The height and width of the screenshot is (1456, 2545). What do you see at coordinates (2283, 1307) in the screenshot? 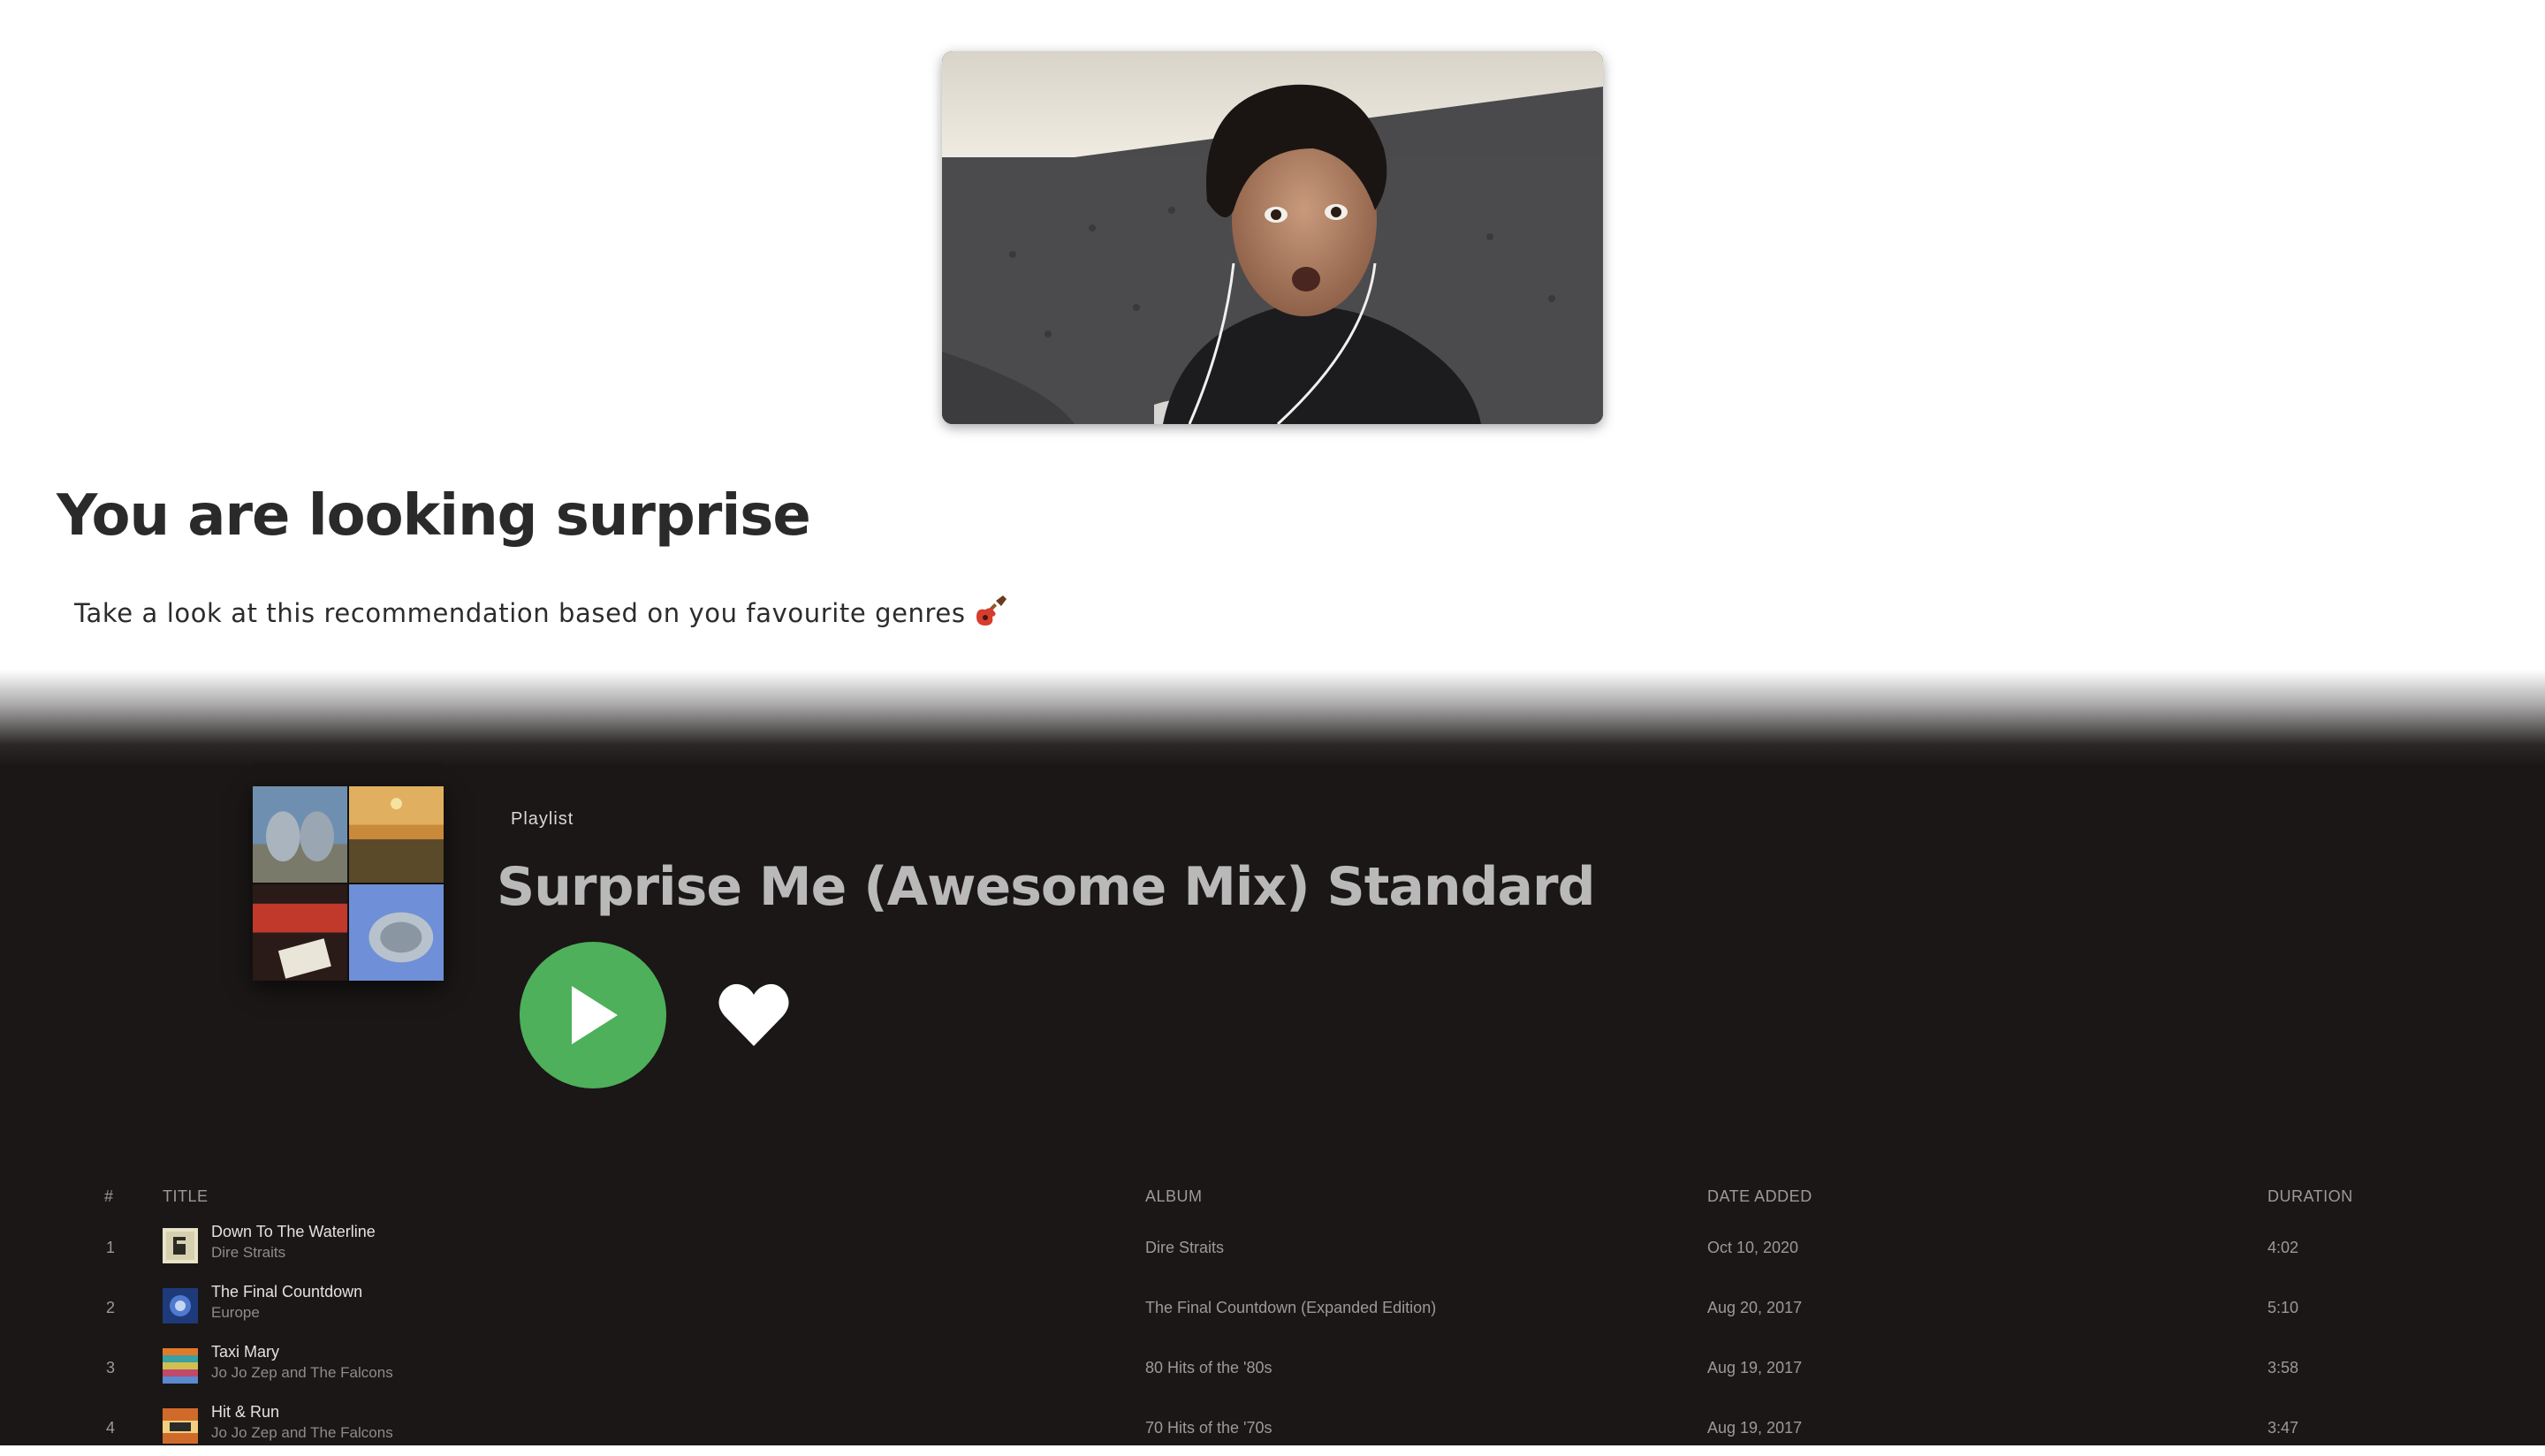
I see `track-duration: 5:10` at bounding box center [2283, 1307].